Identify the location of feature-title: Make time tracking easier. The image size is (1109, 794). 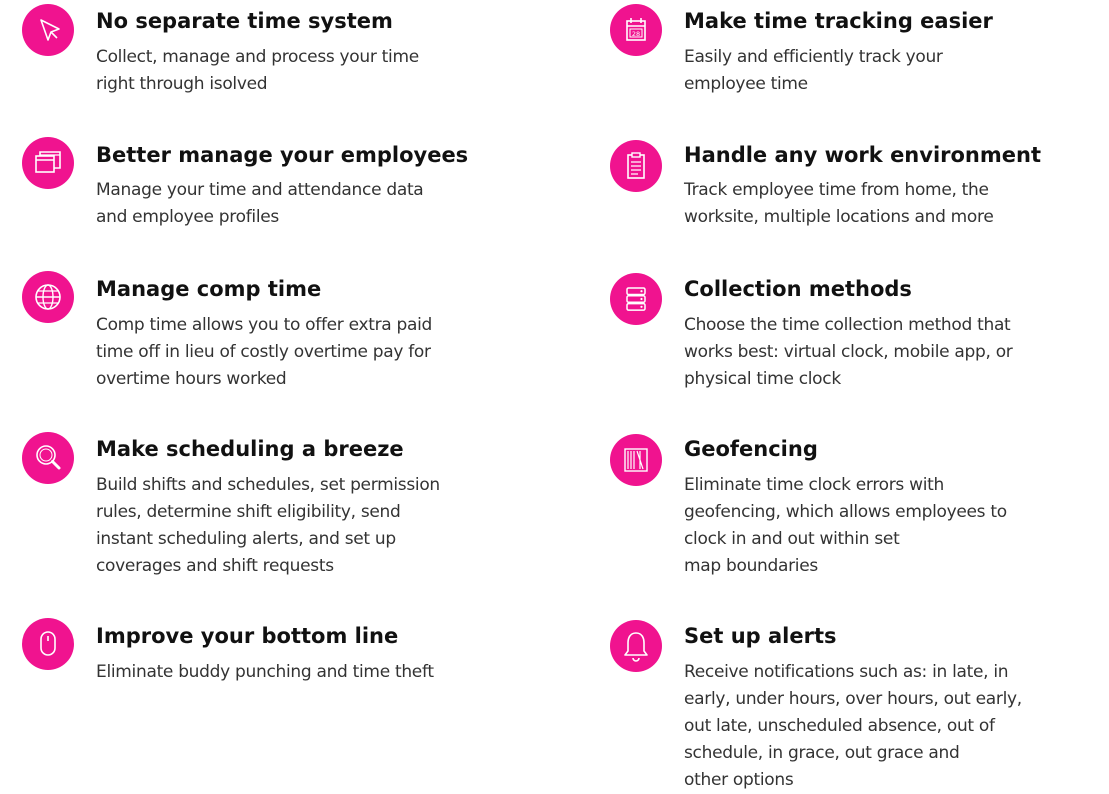
(838, 21).